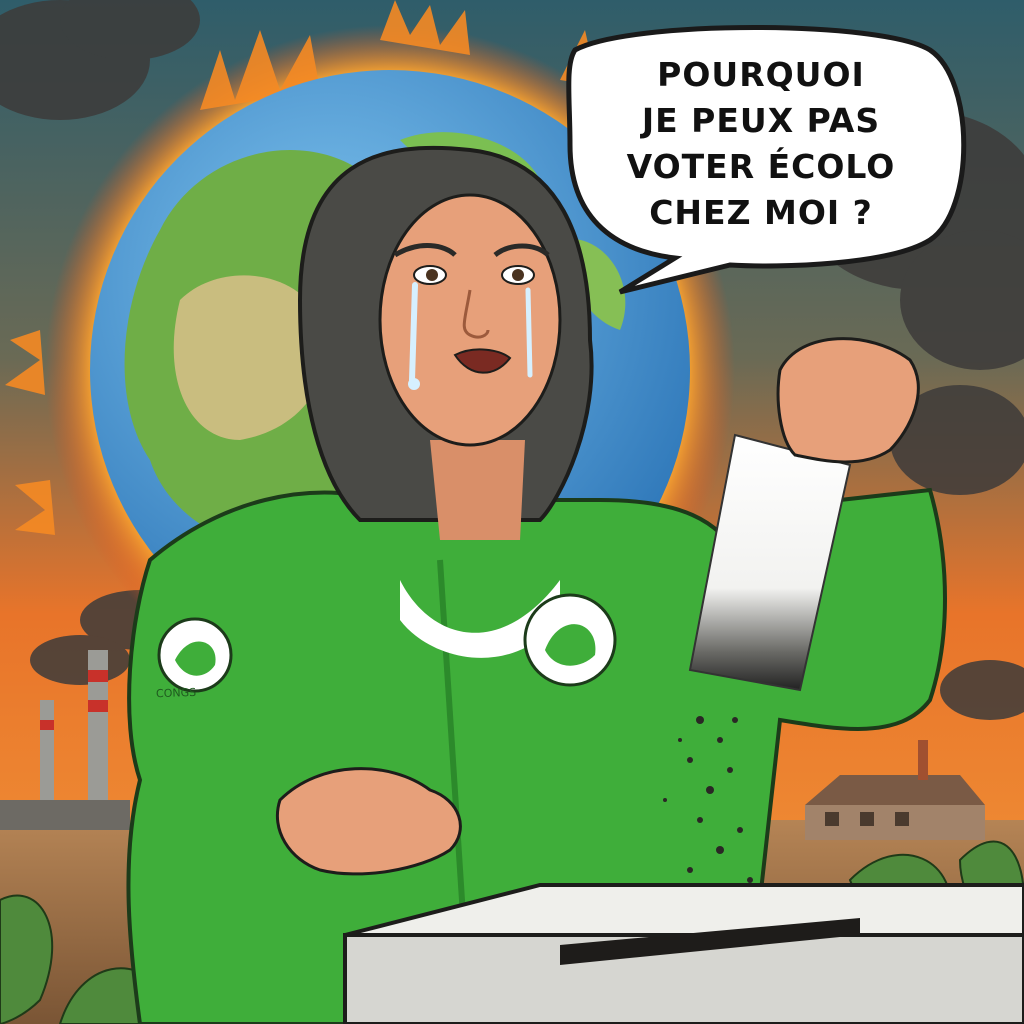  I want to click on woman-head, so click(445, 342).